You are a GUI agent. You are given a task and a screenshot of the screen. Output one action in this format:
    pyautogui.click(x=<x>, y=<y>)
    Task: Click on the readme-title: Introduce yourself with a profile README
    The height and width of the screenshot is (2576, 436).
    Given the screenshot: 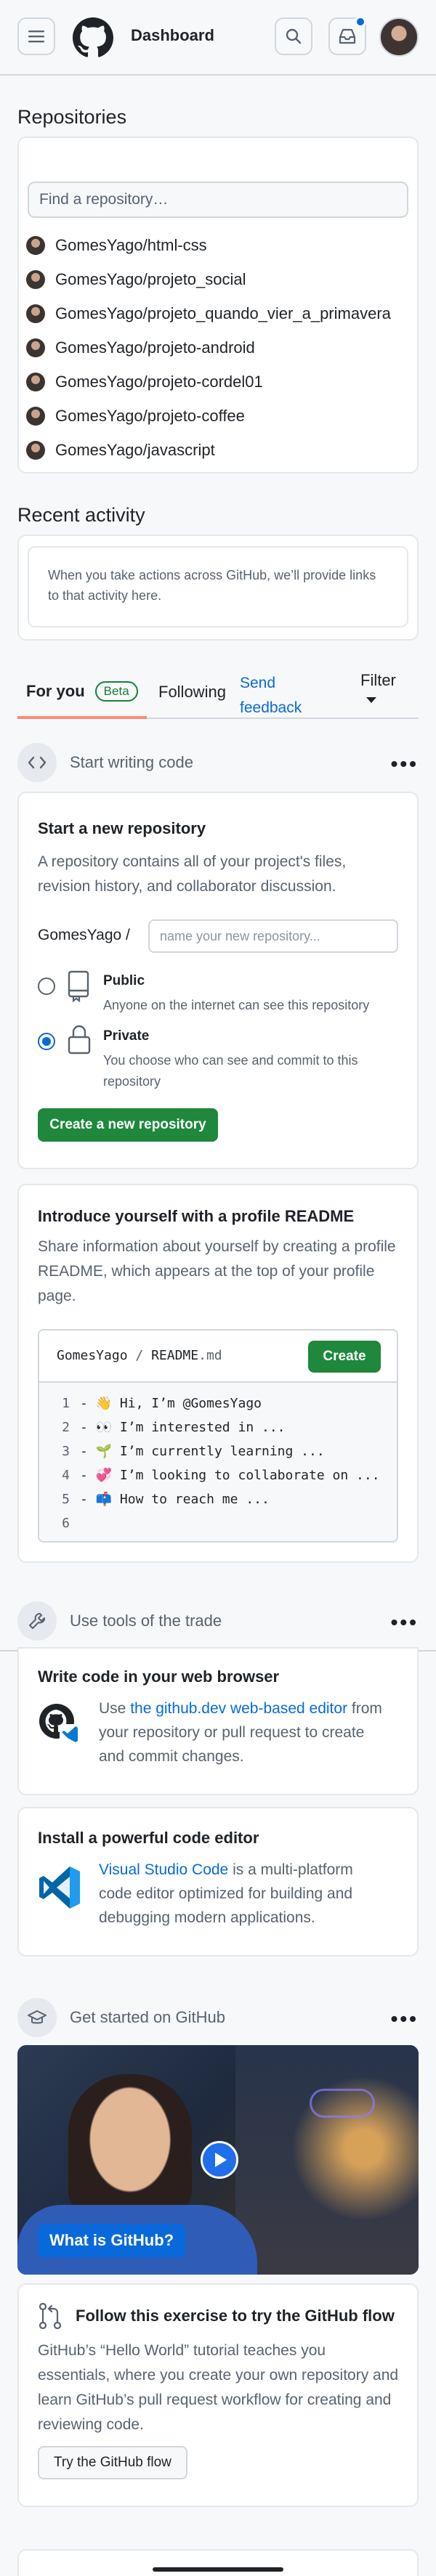 What is the action you would take?
    pyautogui.click(x=197, y=1216)
    